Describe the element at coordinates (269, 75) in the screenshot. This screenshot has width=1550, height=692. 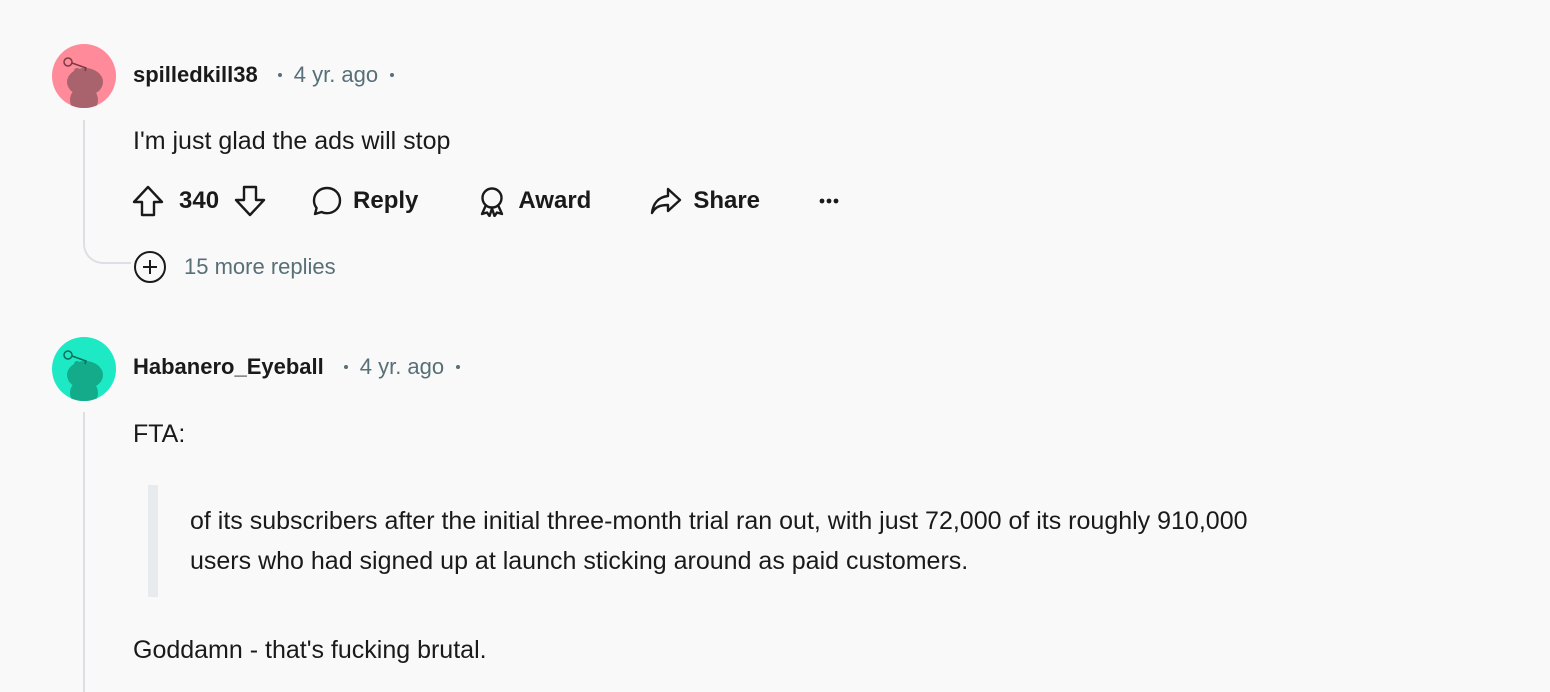
I see `comment-meta: spilledkill38 4 yr. ago` at that location.